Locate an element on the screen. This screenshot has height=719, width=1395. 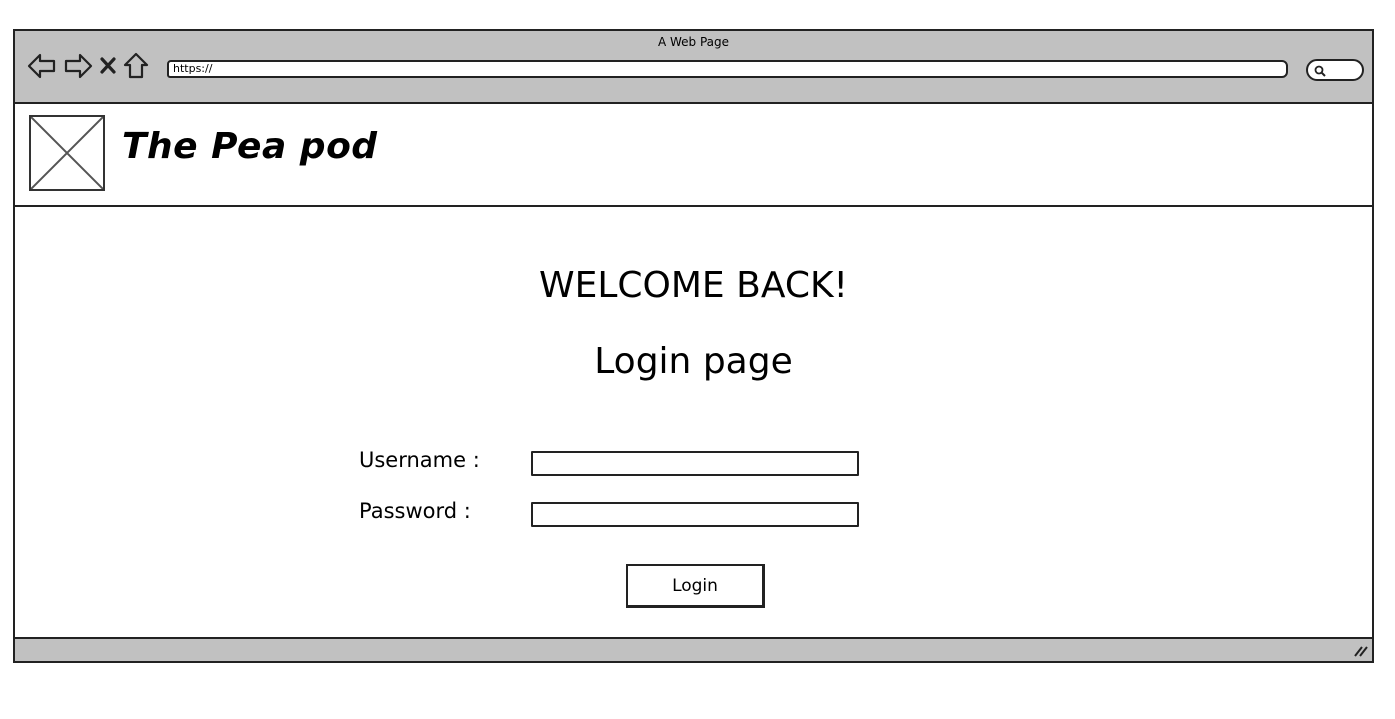
site-title: The Pea pod is located at coordinates (250, 146).